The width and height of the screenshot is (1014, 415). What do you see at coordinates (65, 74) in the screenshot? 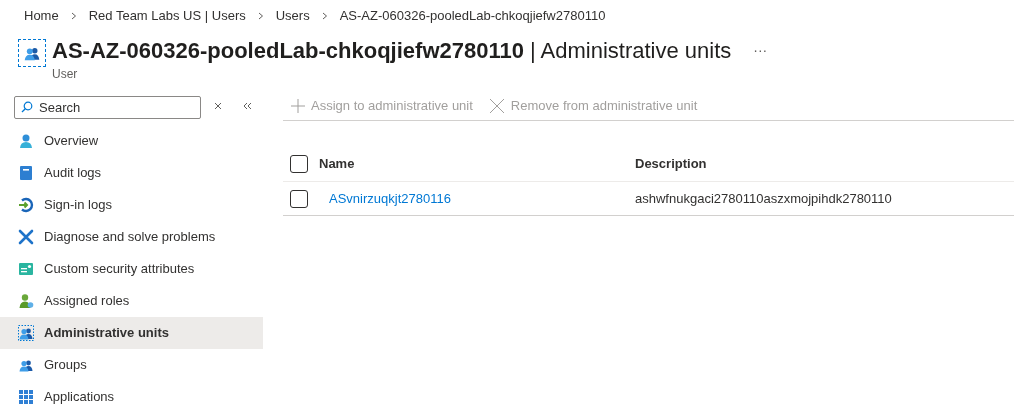
I see `page-subtitle: User` at bounding box center [65, 74].